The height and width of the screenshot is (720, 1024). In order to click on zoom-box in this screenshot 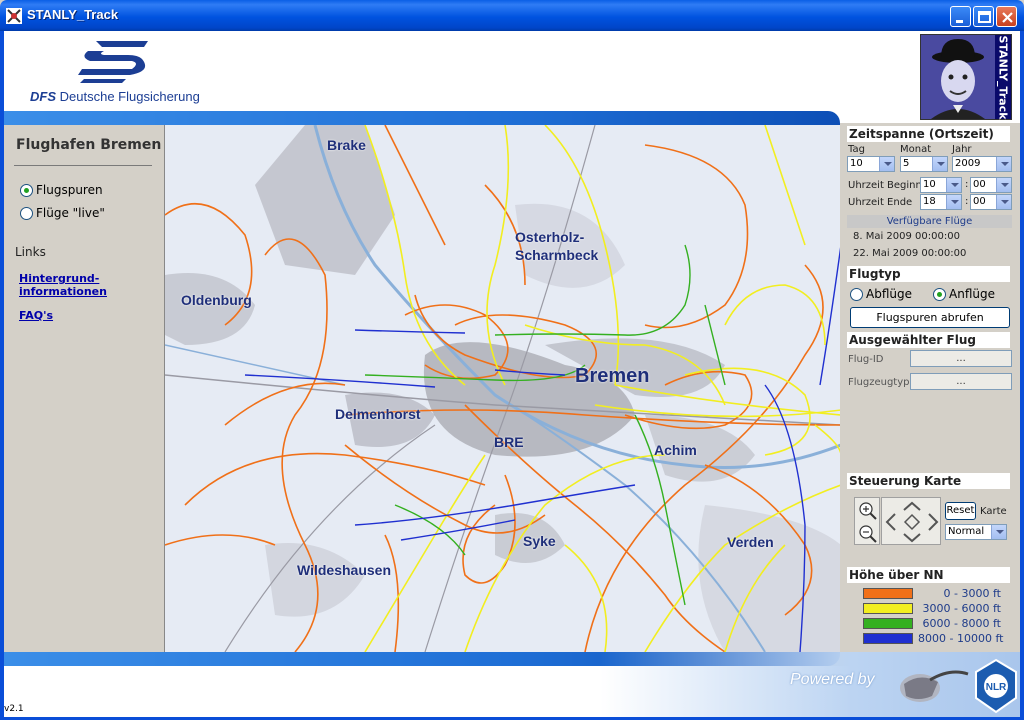, I will do `click(867, 521)`.